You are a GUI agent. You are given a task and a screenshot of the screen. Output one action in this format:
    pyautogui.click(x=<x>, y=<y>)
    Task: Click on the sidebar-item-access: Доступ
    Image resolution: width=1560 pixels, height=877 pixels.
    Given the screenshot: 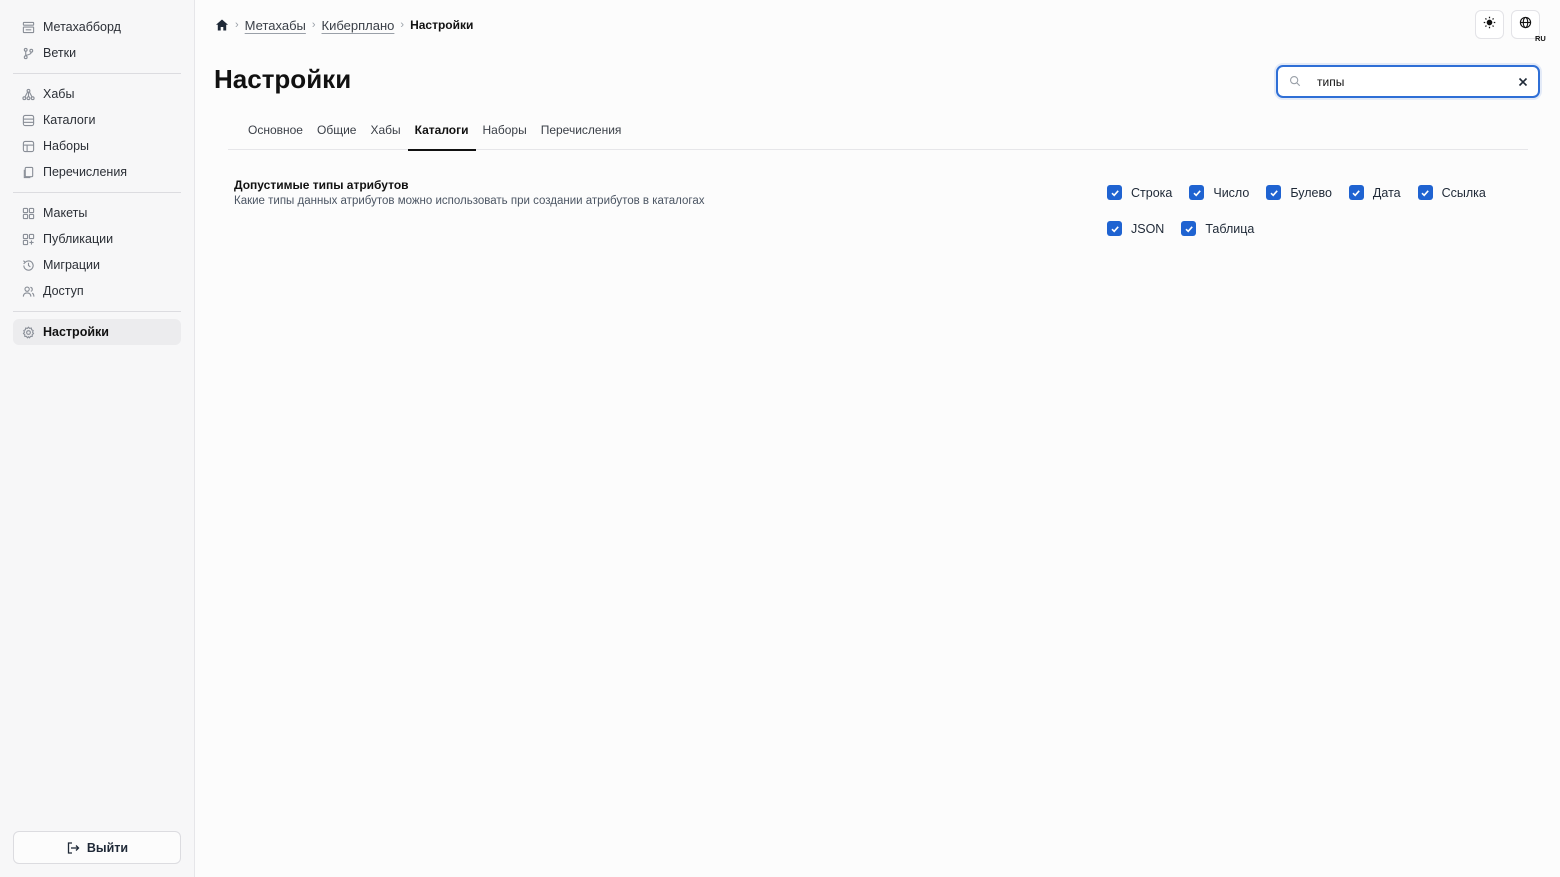 What is the action you would take?
    pyautogui.click(x=97, y=291)
    